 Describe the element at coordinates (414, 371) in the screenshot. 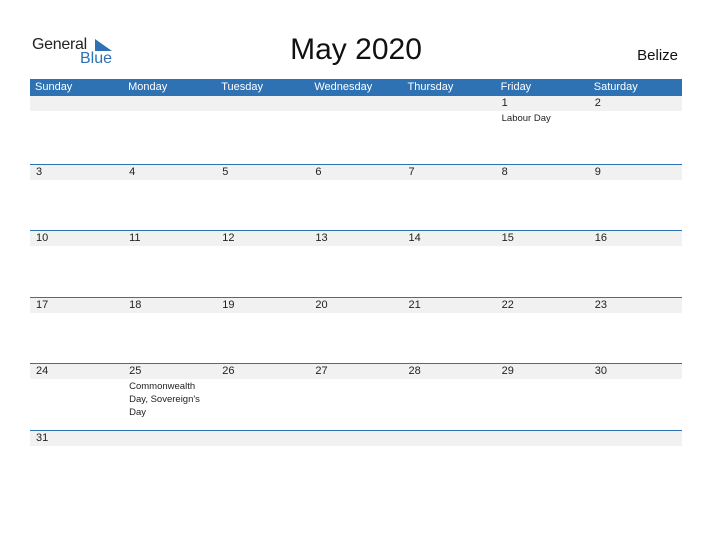

I see `day-number: 28` at that location.